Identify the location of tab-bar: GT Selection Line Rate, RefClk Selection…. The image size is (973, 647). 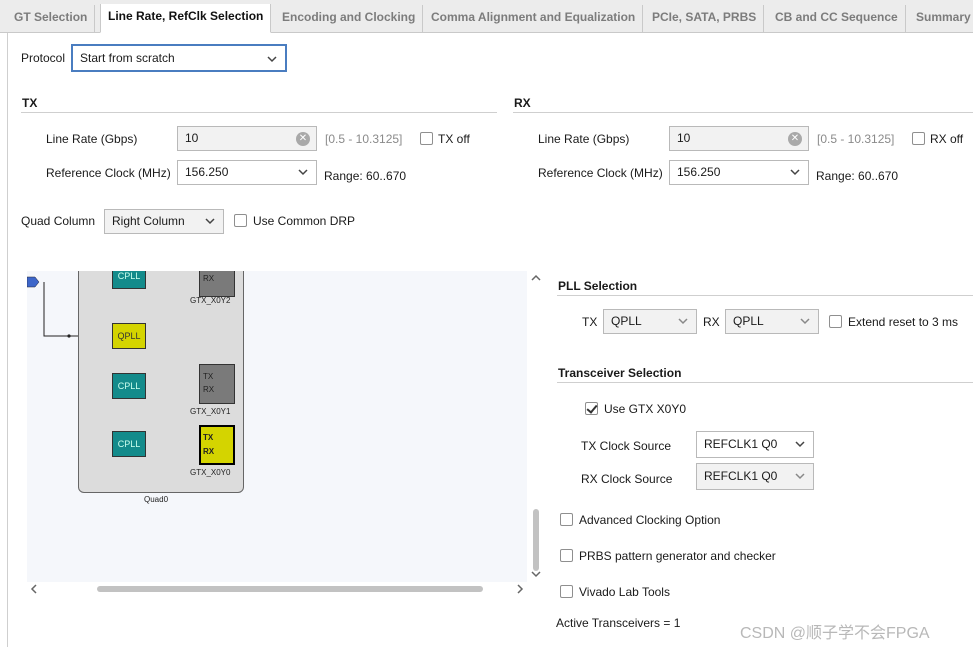
(486, 16).